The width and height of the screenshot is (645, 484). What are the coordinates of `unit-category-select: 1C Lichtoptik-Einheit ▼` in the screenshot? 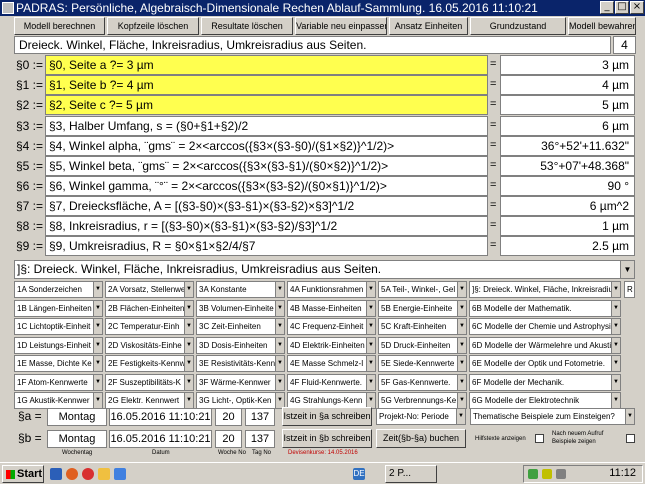 It's located at (58, 326).